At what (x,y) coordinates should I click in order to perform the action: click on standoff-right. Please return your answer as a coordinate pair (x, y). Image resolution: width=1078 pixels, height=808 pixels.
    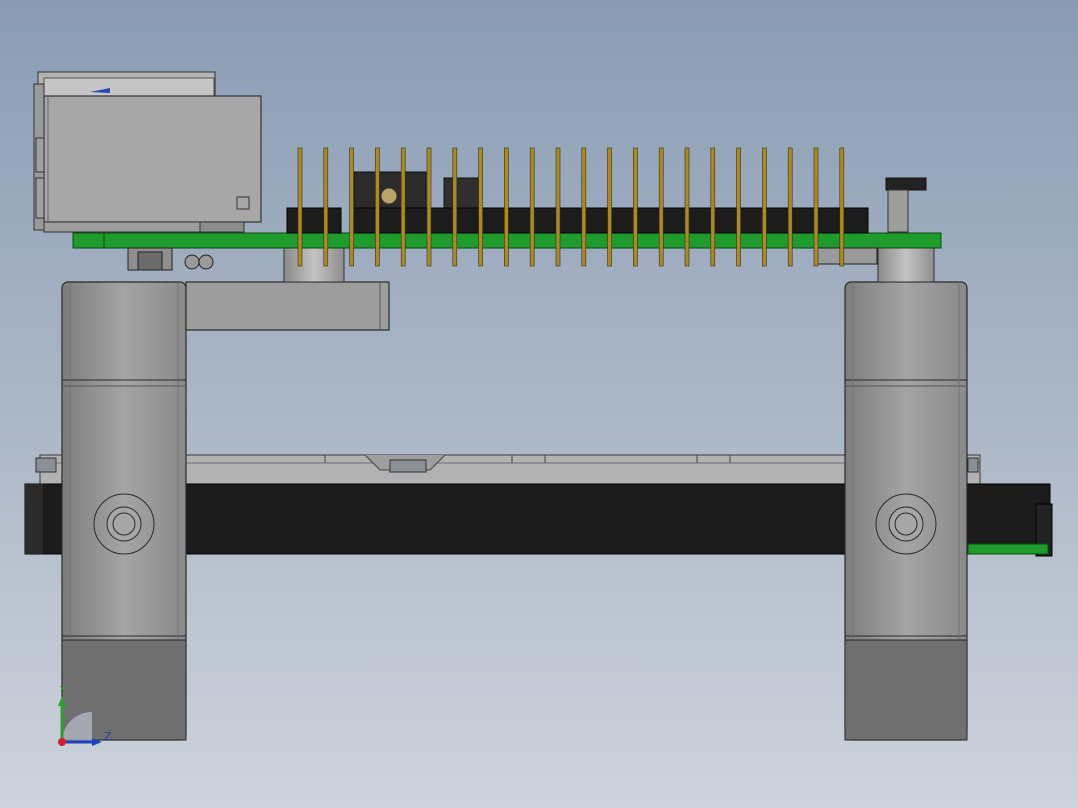
    Looking at the image, I should click on (906, 265).